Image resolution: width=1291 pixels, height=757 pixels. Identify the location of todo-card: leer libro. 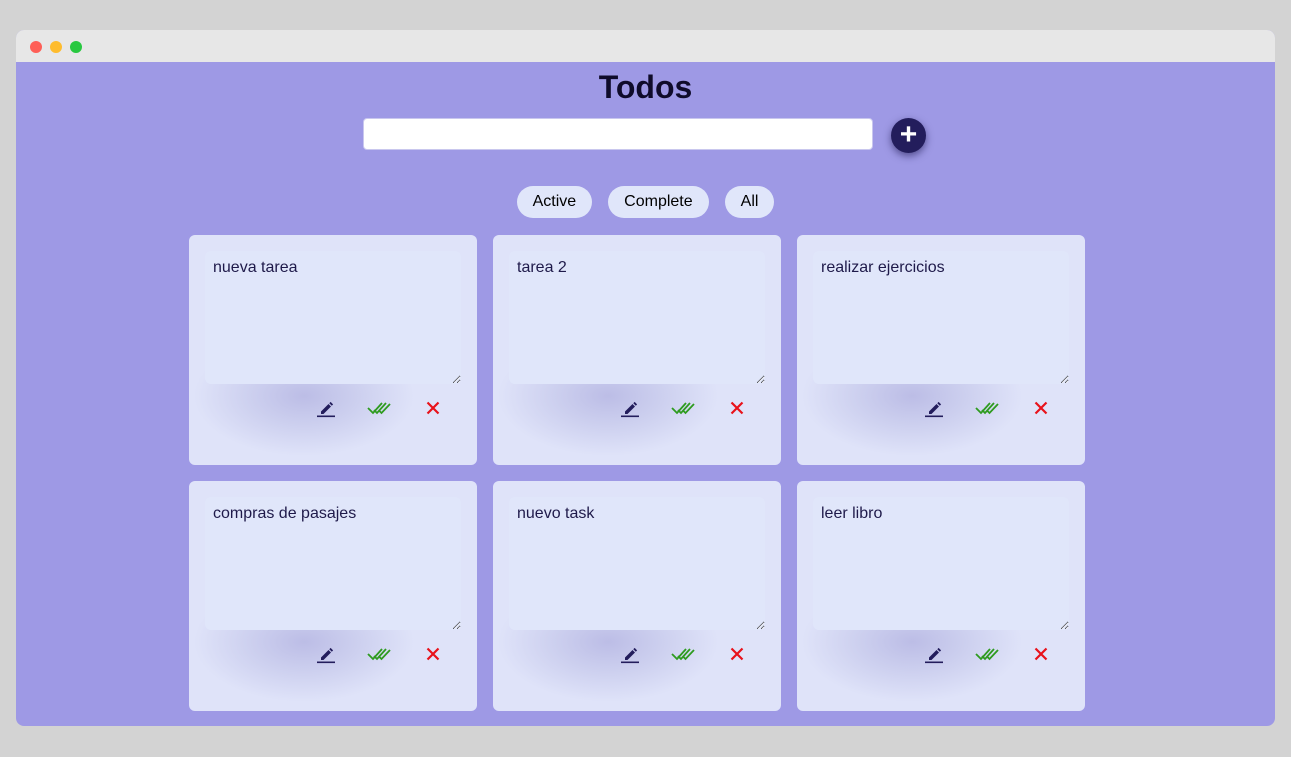
(941, 596).